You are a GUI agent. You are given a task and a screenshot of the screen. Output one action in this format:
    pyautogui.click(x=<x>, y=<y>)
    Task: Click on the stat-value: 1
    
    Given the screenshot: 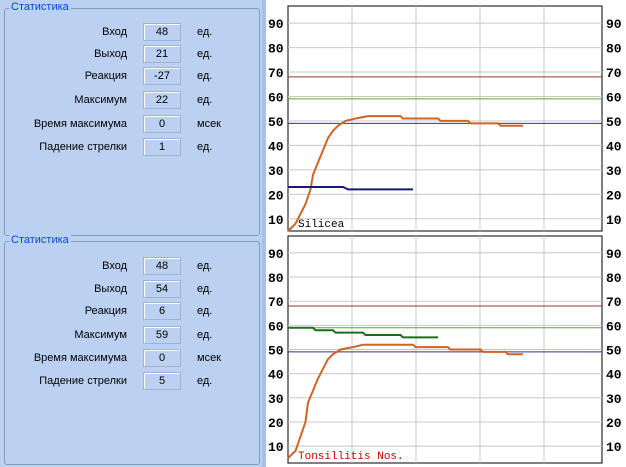 What is the action you would take?
    pyautogui.click(x=162, y=147)
    